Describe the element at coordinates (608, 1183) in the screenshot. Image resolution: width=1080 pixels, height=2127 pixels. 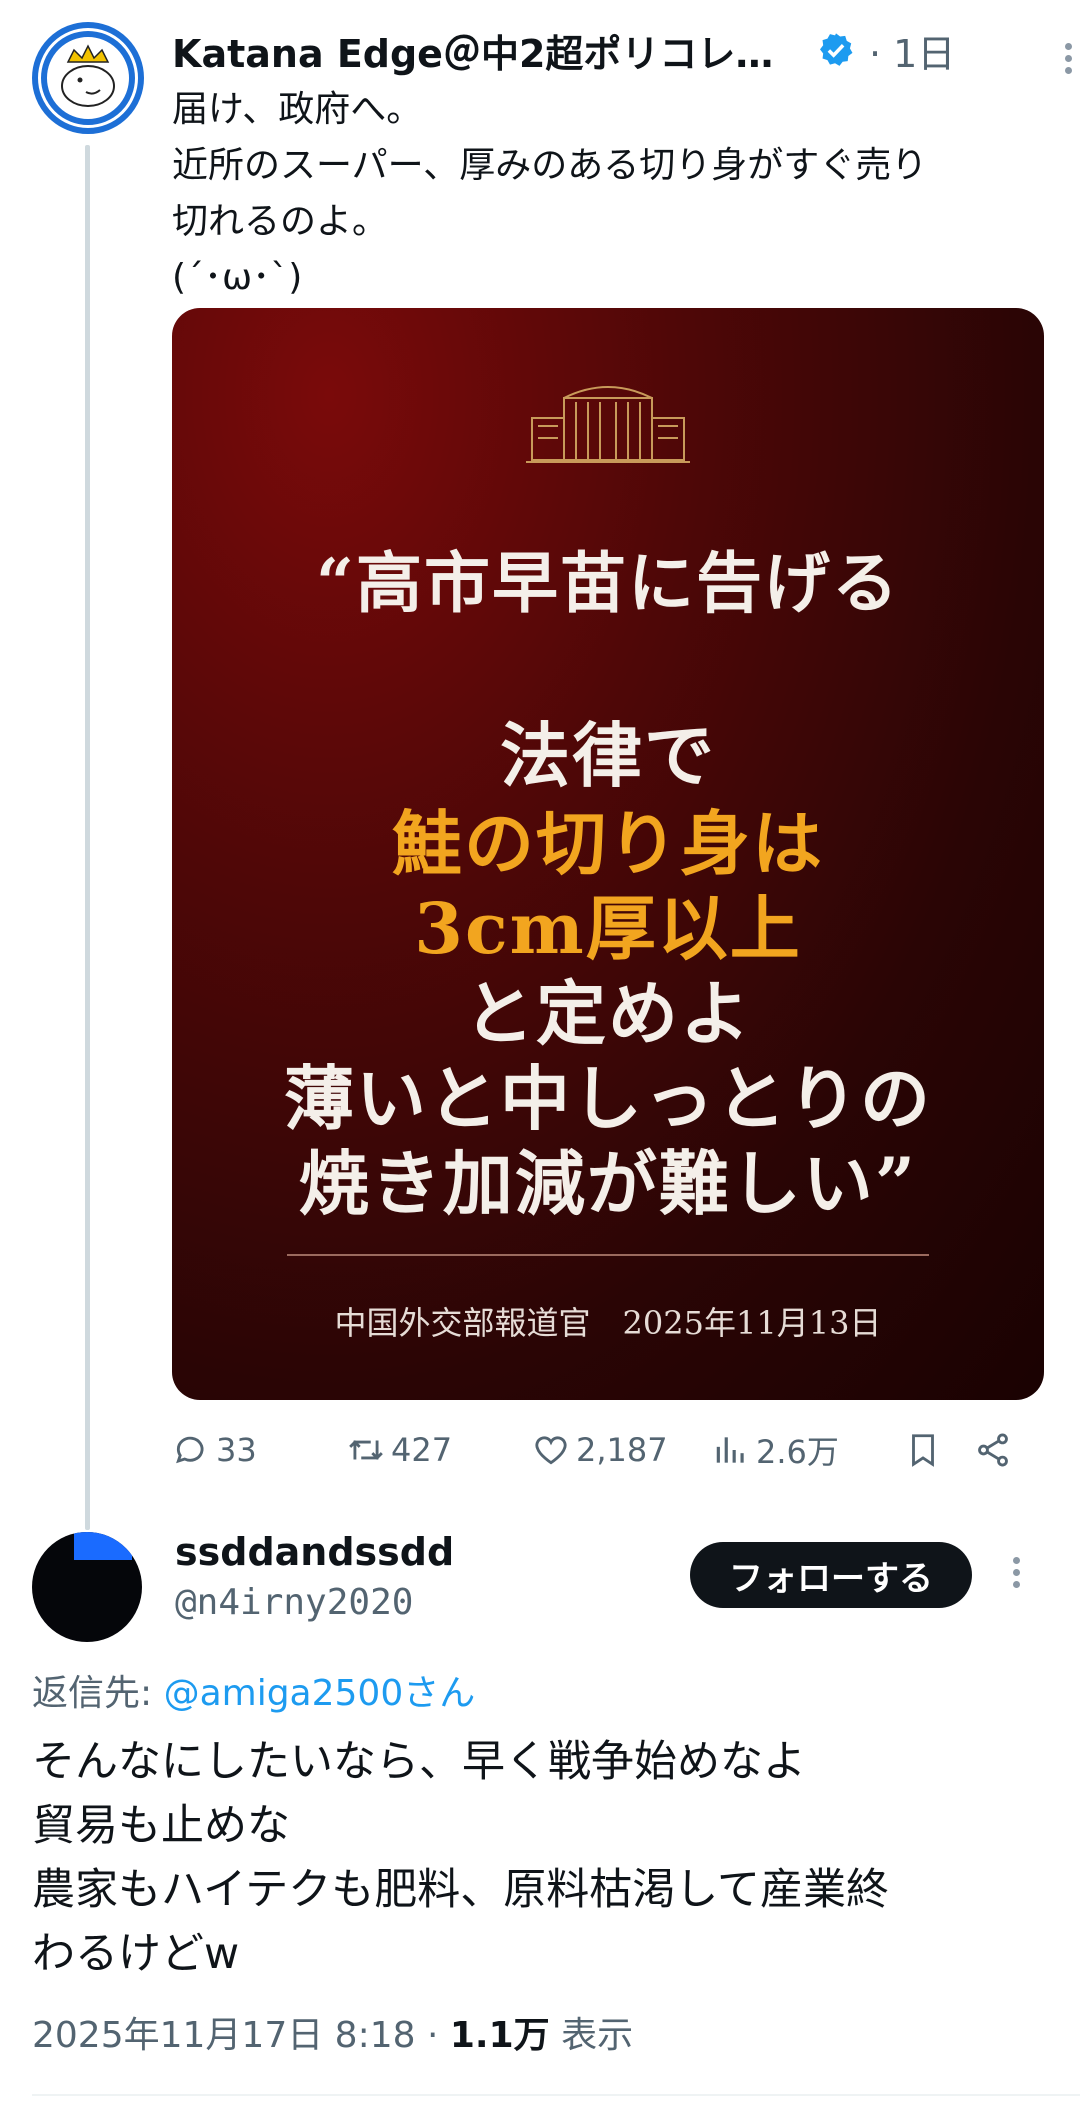
I see `image-quote-line: 焼き加減が難しい”` at that location.